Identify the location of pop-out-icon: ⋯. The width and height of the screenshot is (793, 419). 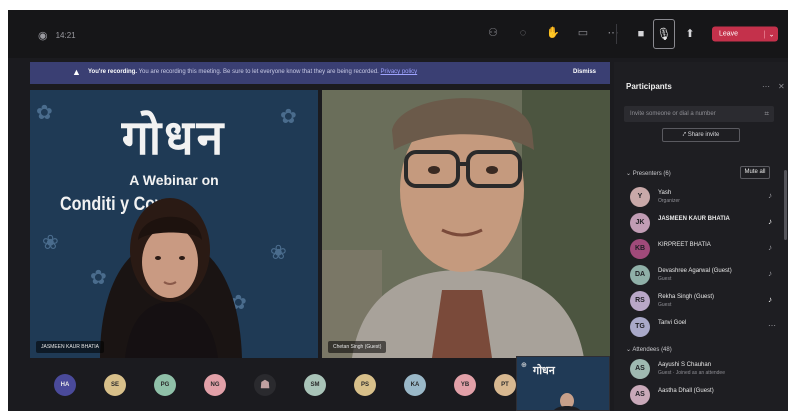
(766, 86).